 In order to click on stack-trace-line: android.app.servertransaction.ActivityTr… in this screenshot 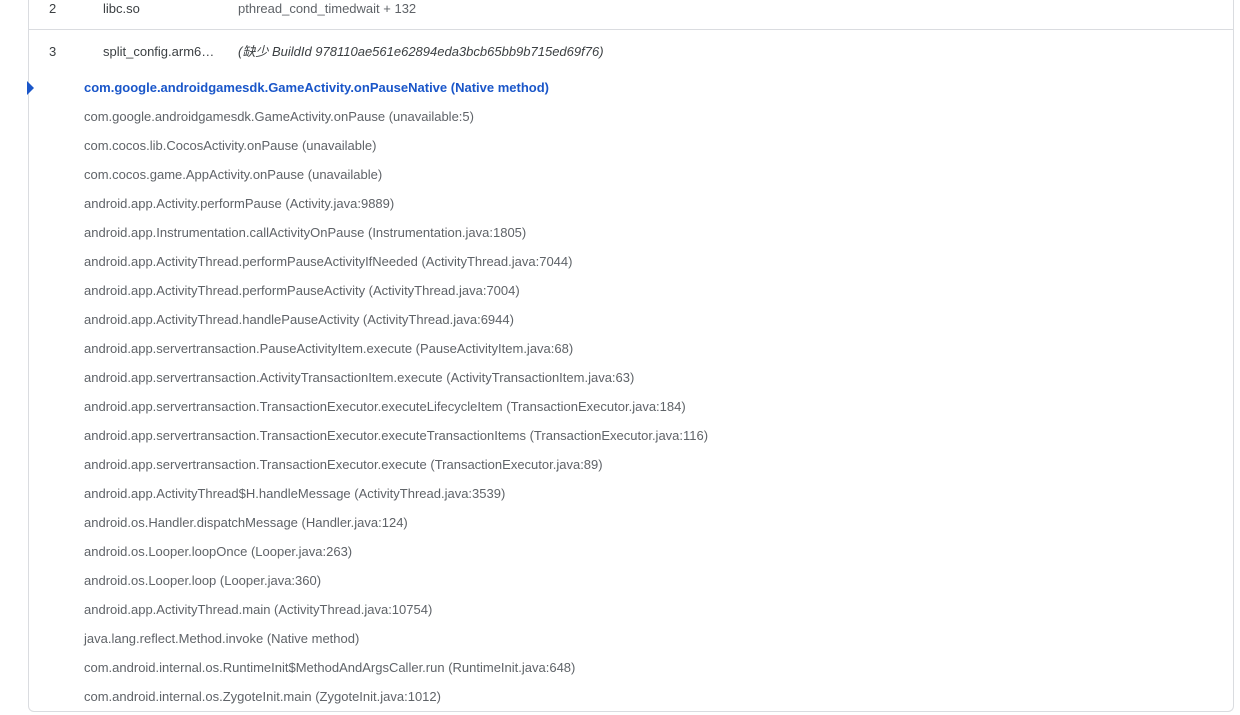, I will do `click(631, 381)`.